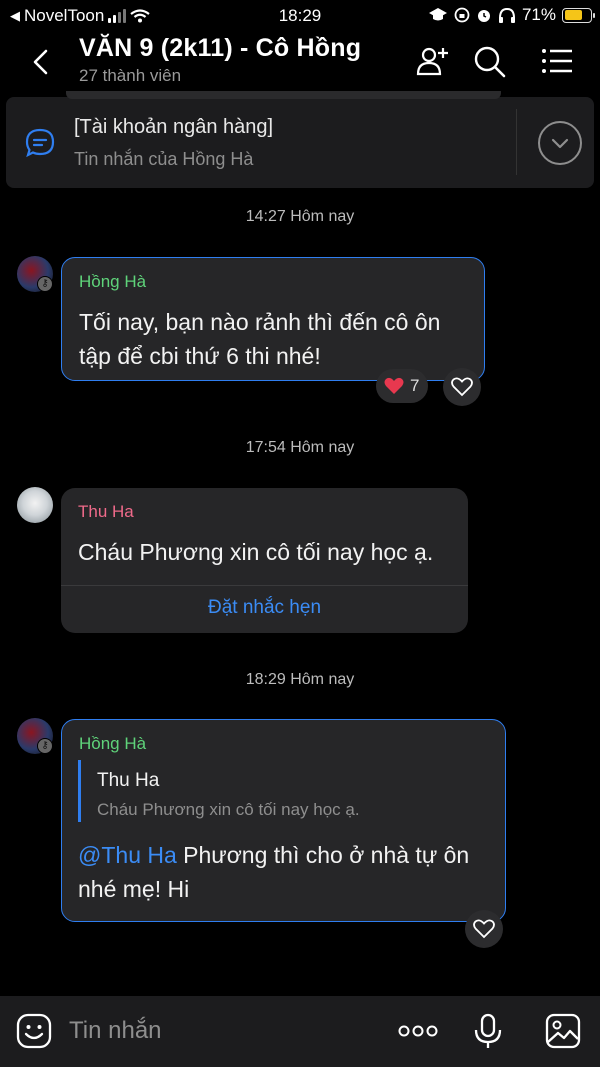  I want to click on menu-icon, so click(557, 61).